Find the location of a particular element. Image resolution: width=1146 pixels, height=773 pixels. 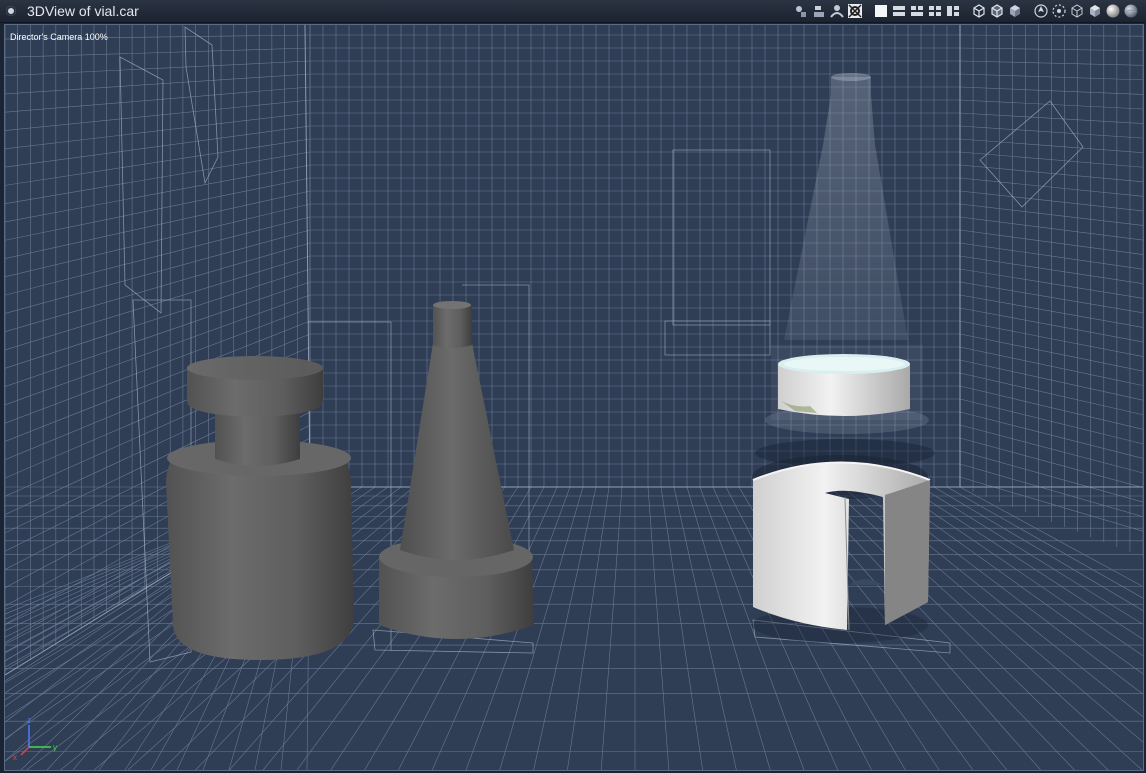

box-wire-icon is located at coordinates (979, 11).